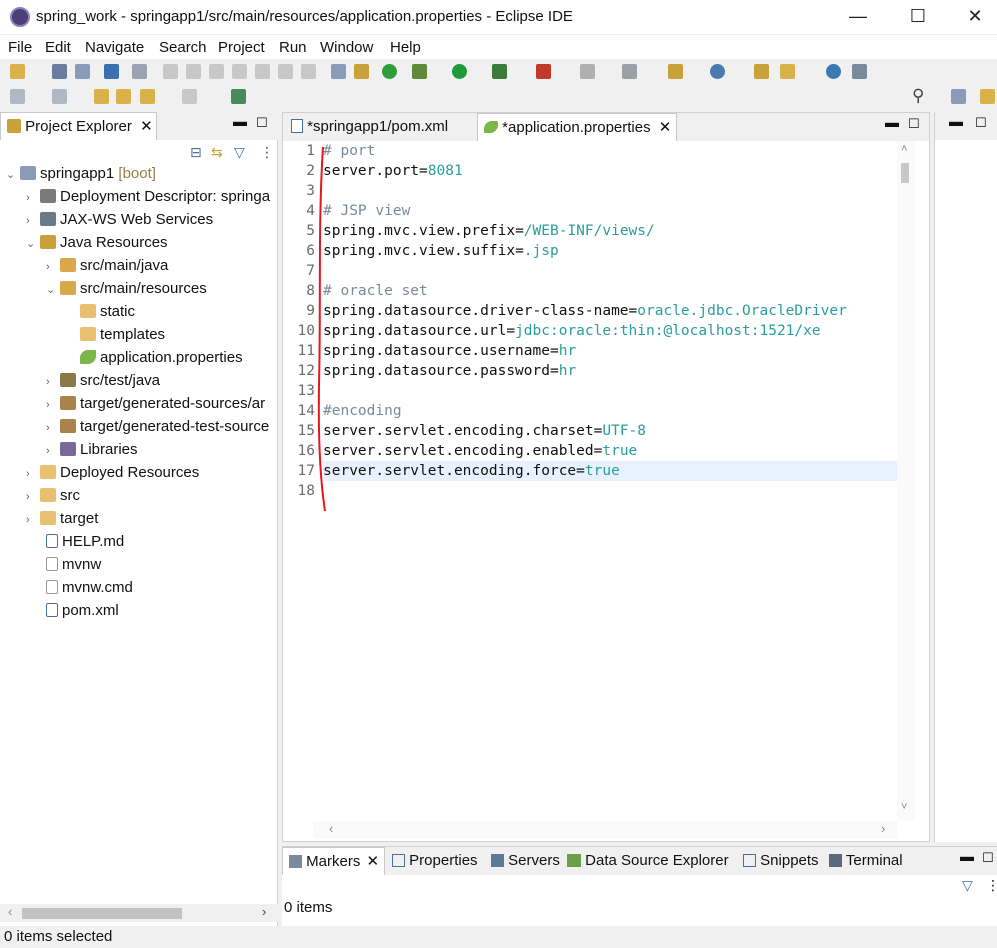 This screenshot has width=997, height=948. I want to click on tree-item-generated-sources: › target/generated-sources/ar, so click(155, 403).